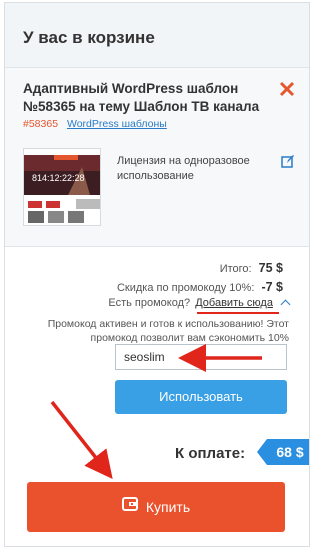 The image size is (320, 550). Describe the element at coordinates (157, 35) in the screenshot. I see `cart-header: У вас в корзине` at that location.